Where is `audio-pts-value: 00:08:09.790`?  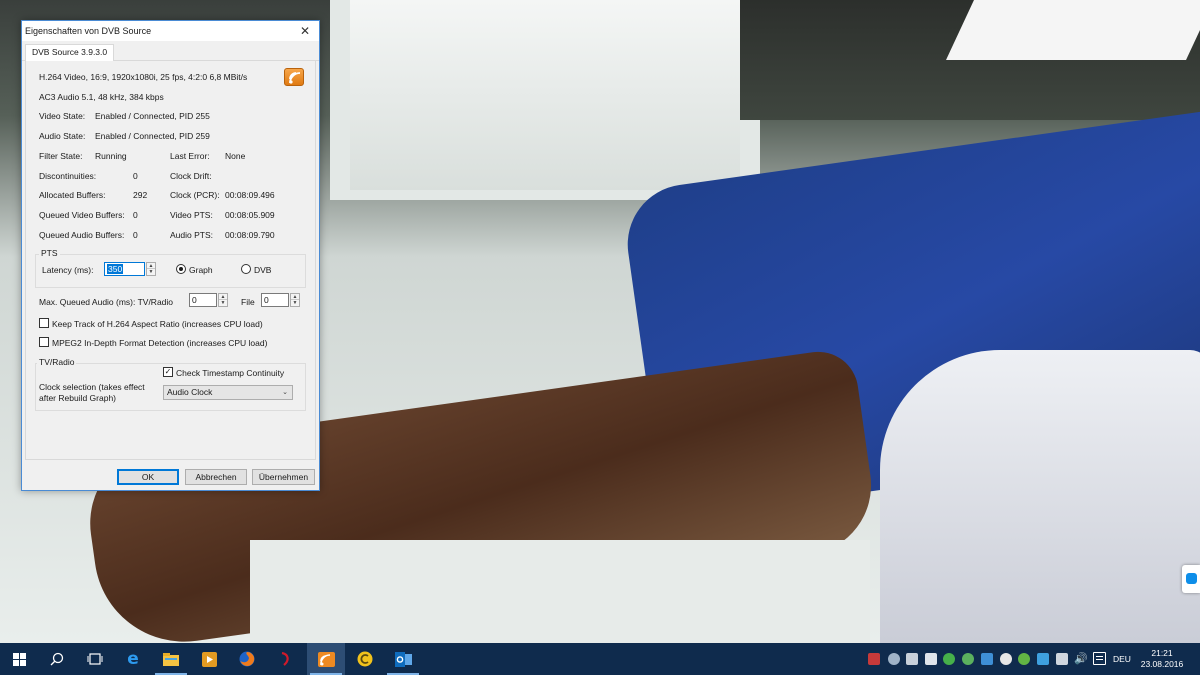 audio-pts-value: 00:08:09.790 is located at coordinates (250, 235).